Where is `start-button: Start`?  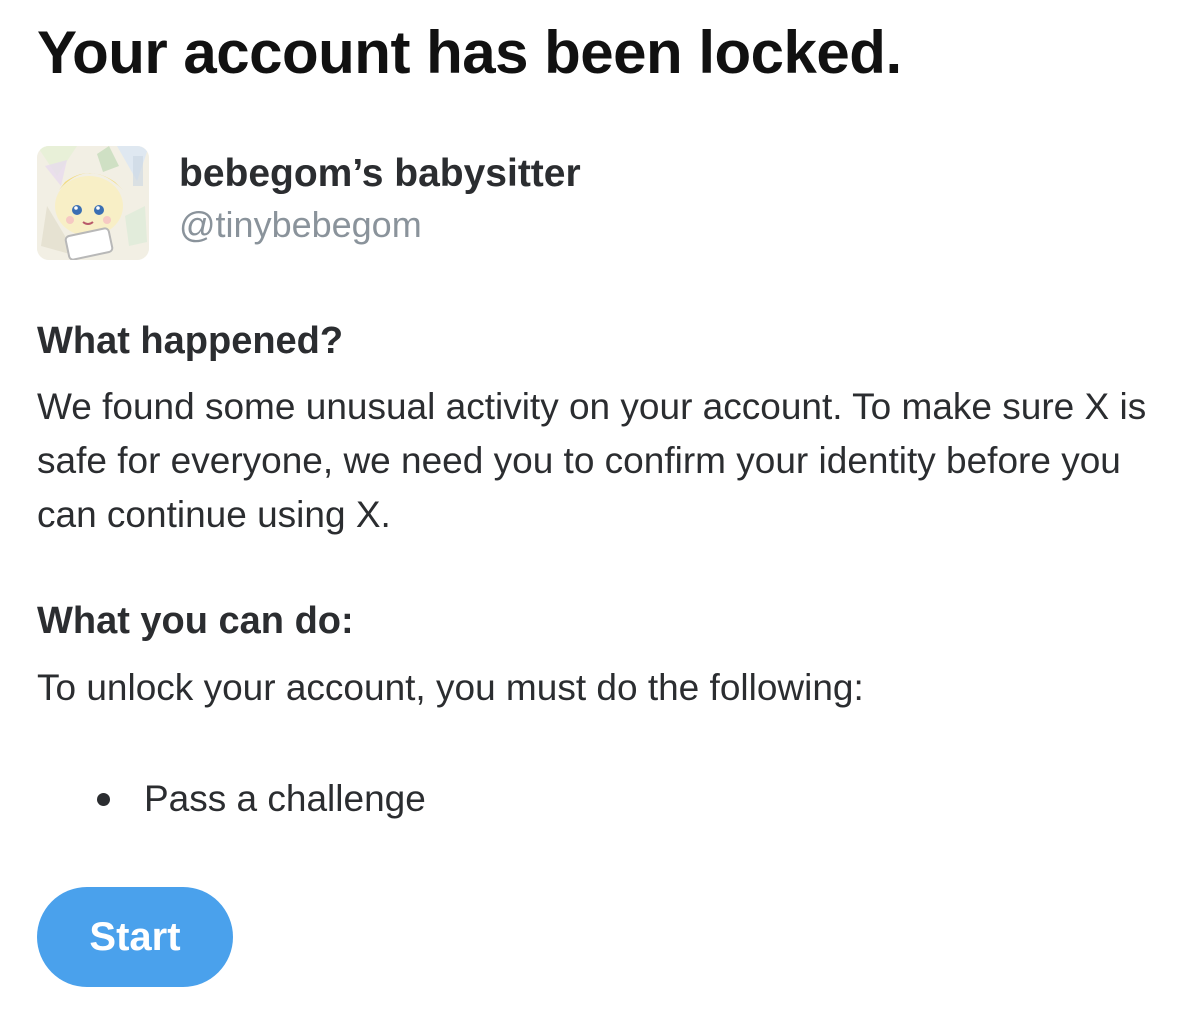
start-button: Start is located at coordinates (135, 937).